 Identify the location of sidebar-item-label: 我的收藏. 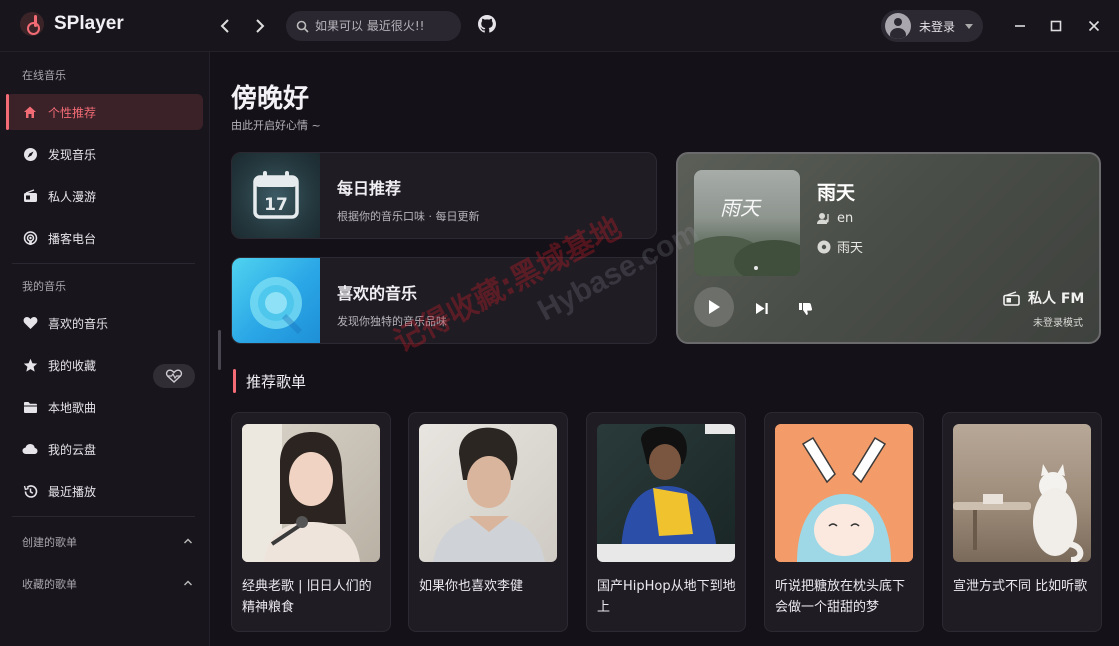
(72, 365).